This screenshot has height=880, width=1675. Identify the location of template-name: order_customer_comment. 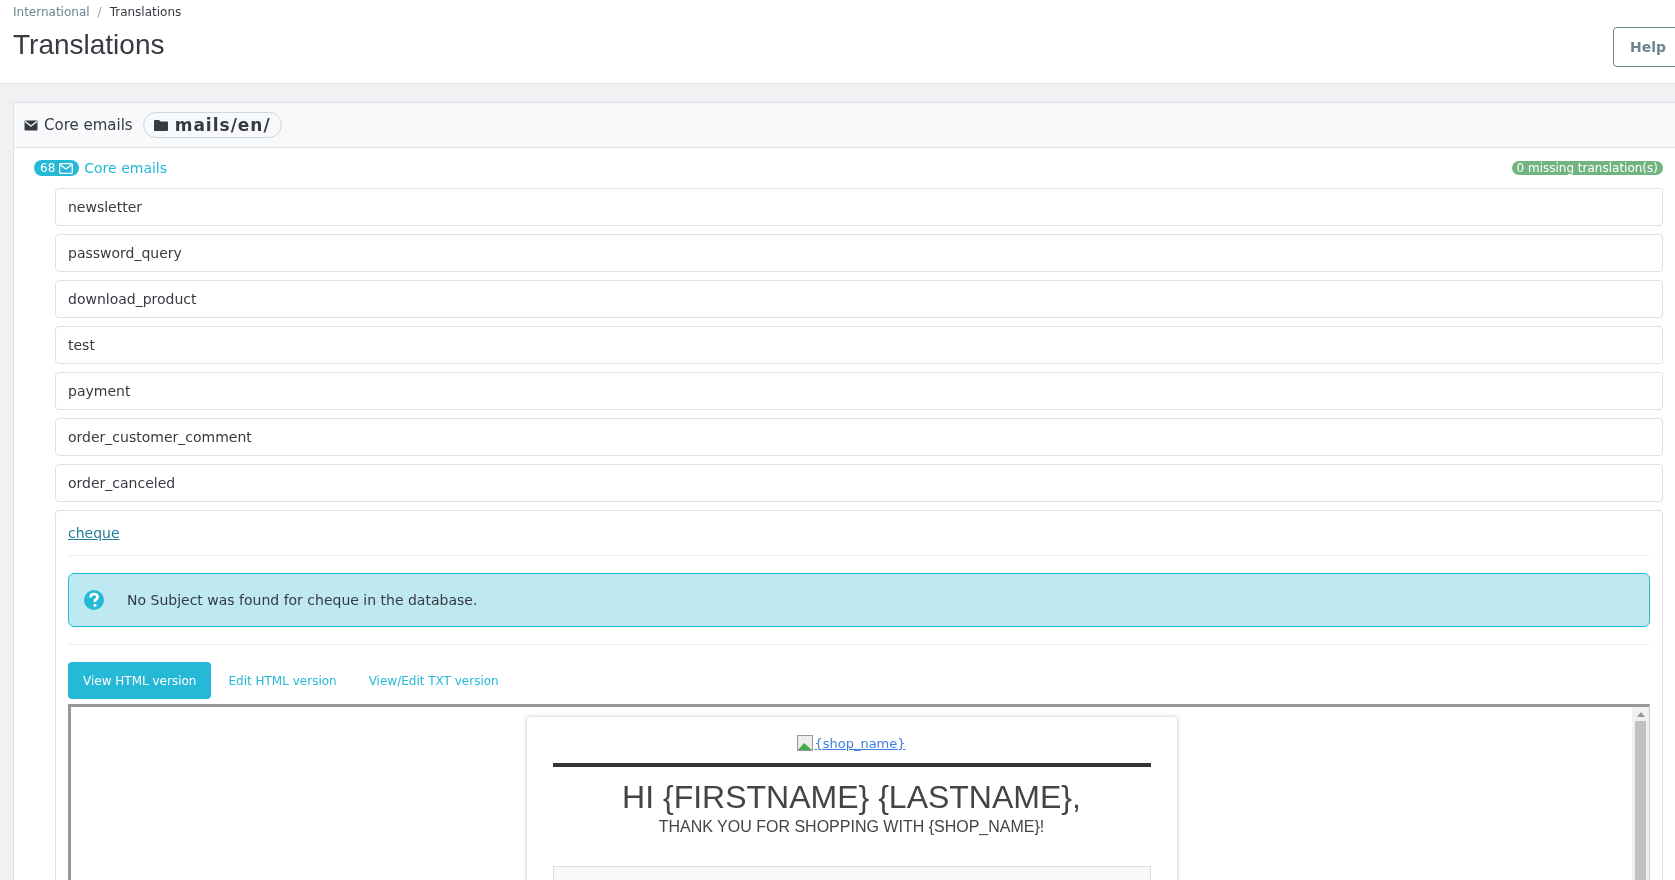
(160, 437).